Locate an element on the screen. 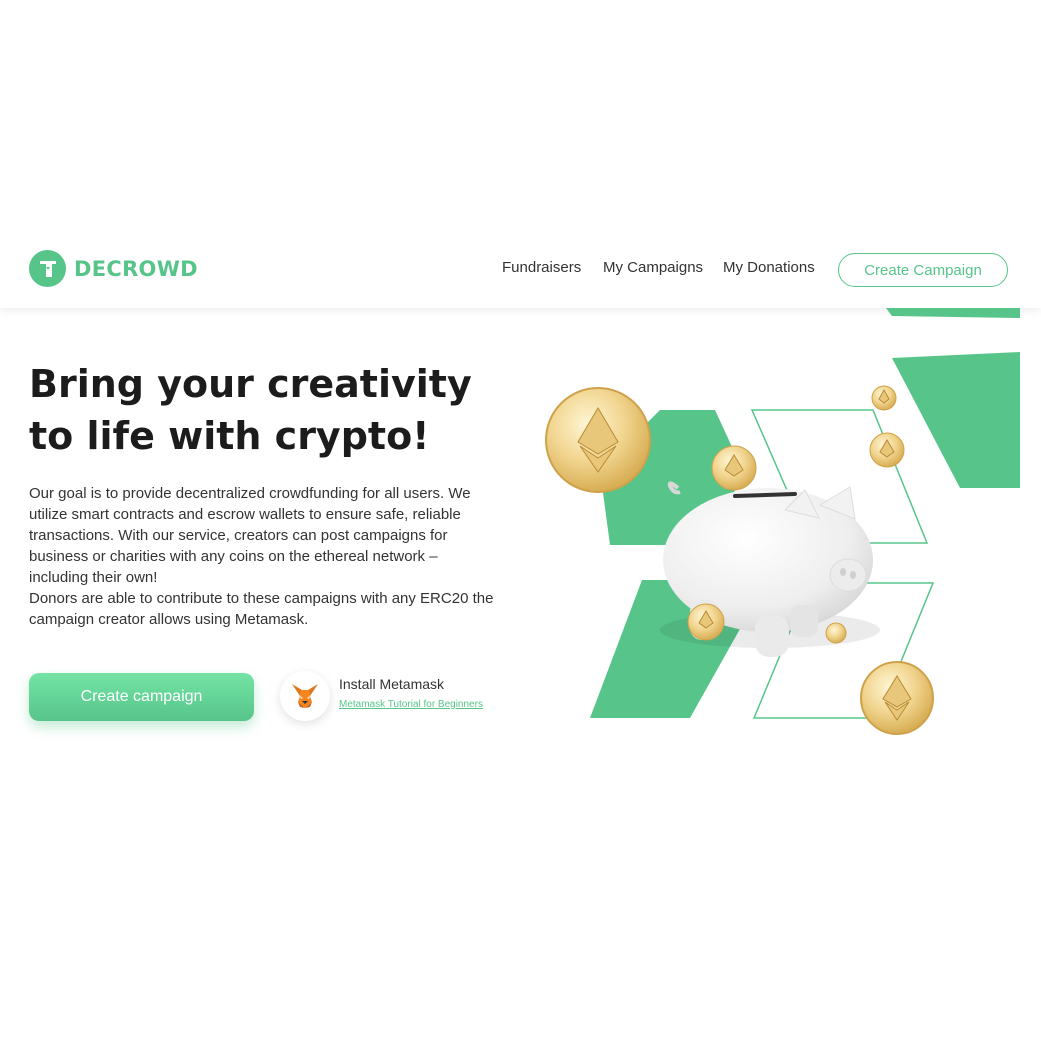  nav-link-my-campaigns: My Campaigns is located at coordinates (653, 267).